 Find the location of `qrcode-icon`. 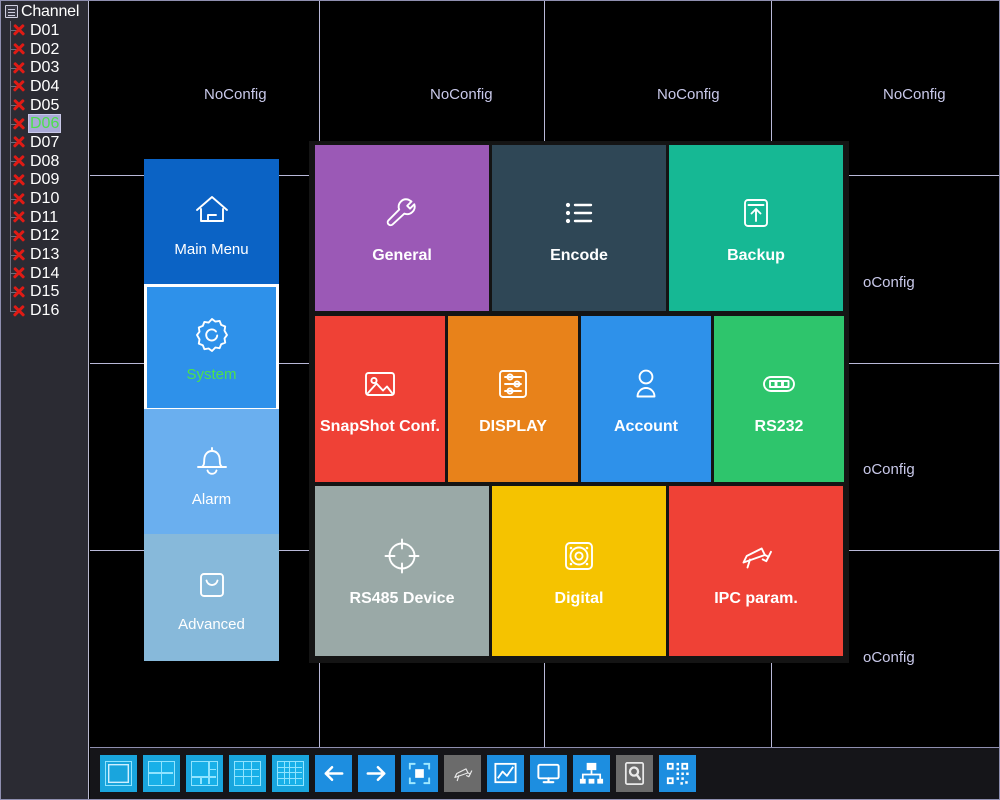

qrcode-icon is located at coordinates (677, 773).